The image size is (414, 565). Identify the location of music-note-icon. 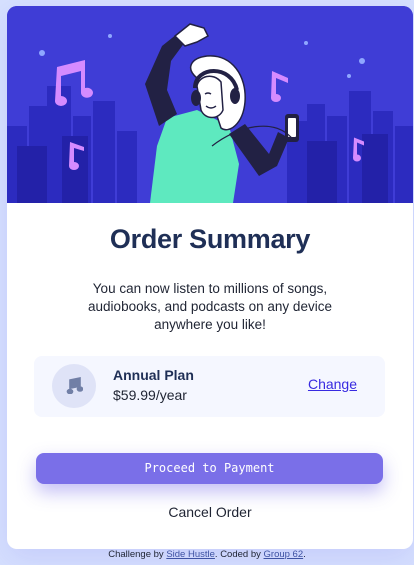
(74, 386).